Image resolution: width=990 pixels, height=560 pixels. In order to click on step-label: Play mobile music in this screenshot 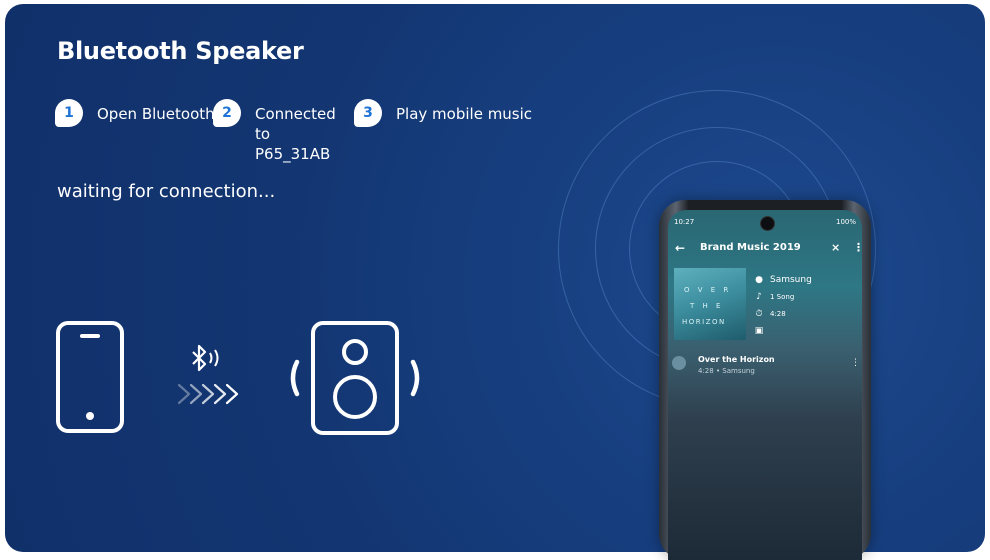, I will do `click(464, 114)`.